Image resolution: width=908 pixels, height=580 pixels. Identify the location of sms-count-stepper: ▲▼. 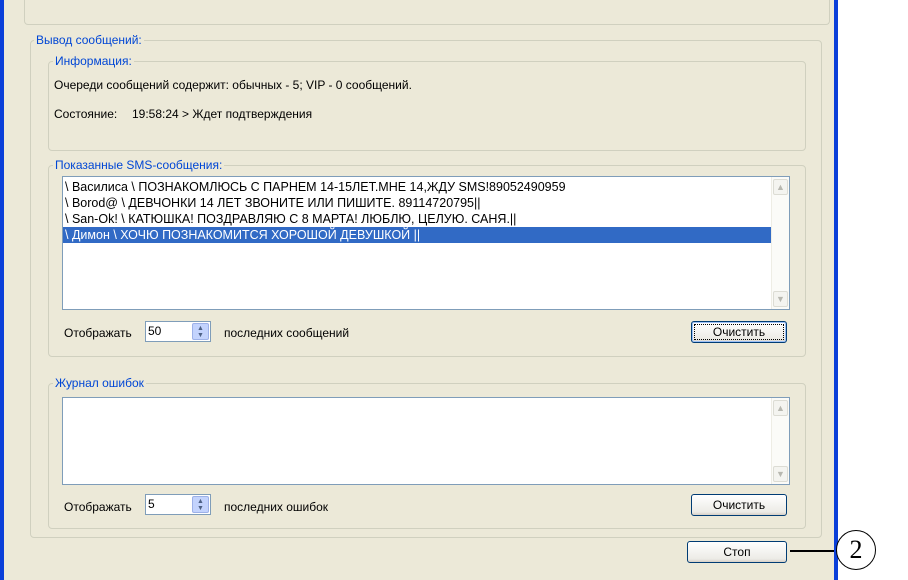
(178, 331).